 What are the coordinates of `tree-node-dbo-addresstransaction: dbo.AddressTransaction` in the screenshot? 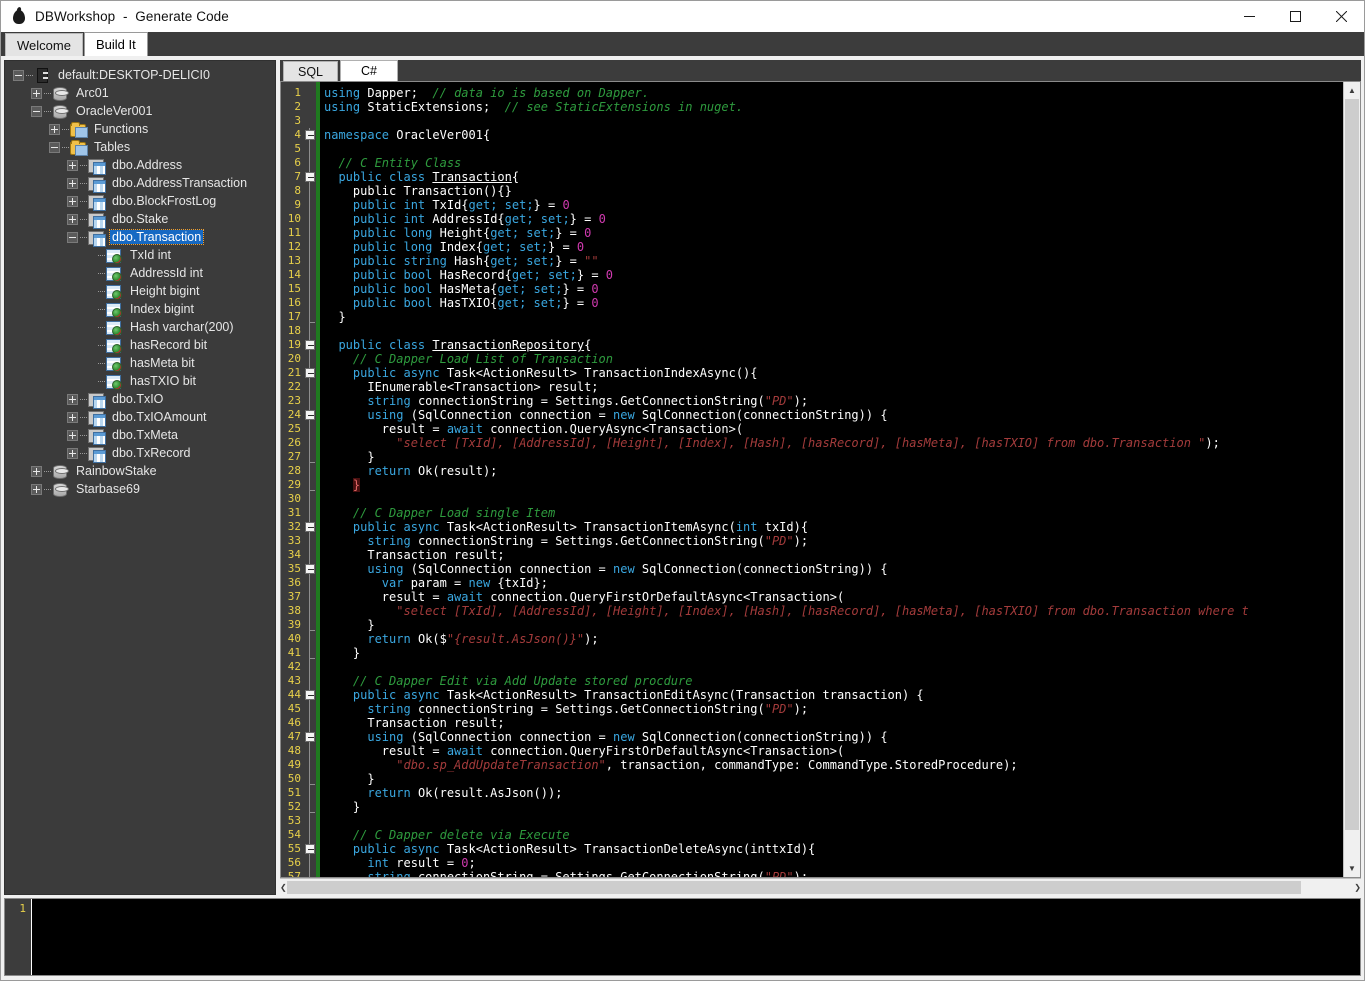 It's located at (140, 183).